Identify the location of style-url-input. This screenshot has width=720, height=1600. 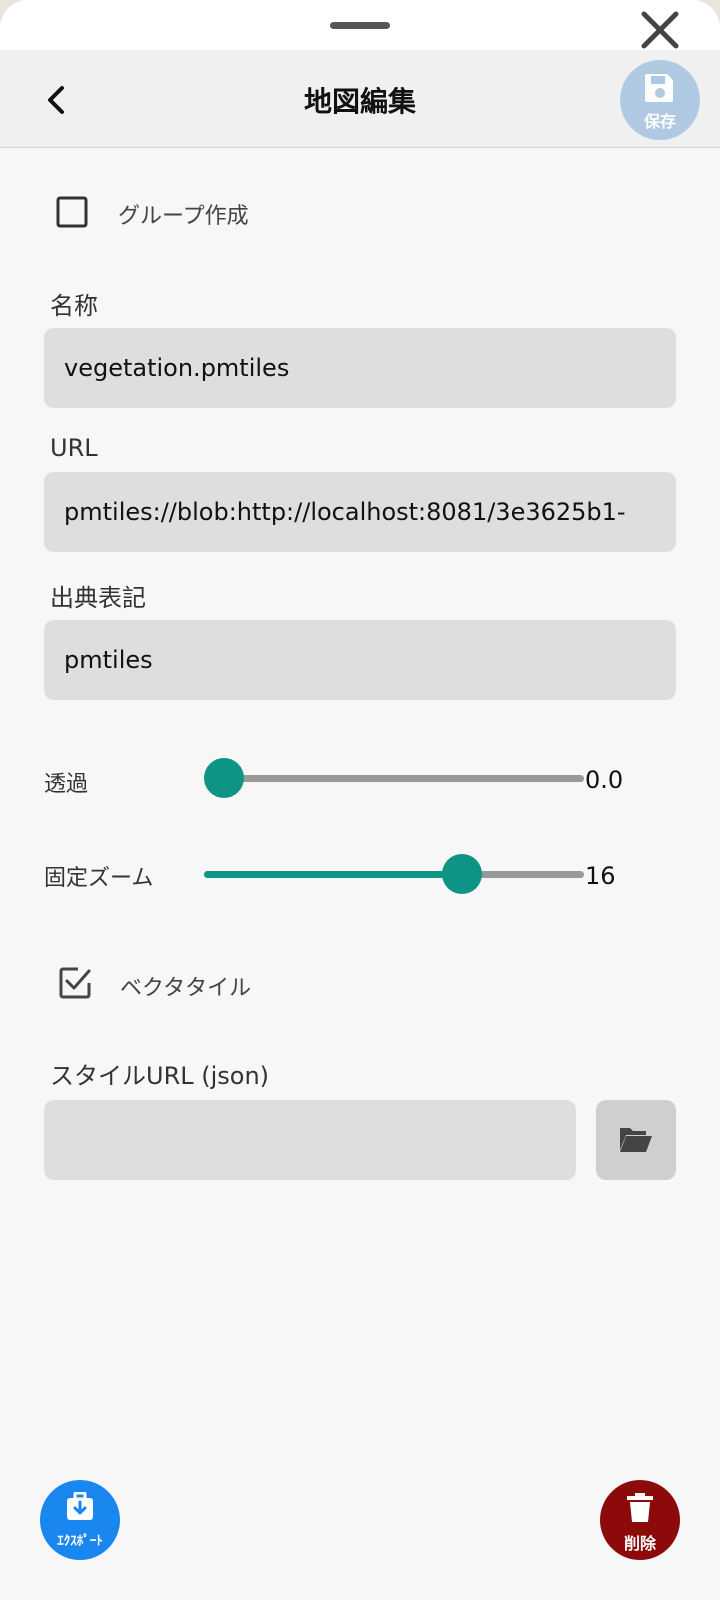
(310, 1140).